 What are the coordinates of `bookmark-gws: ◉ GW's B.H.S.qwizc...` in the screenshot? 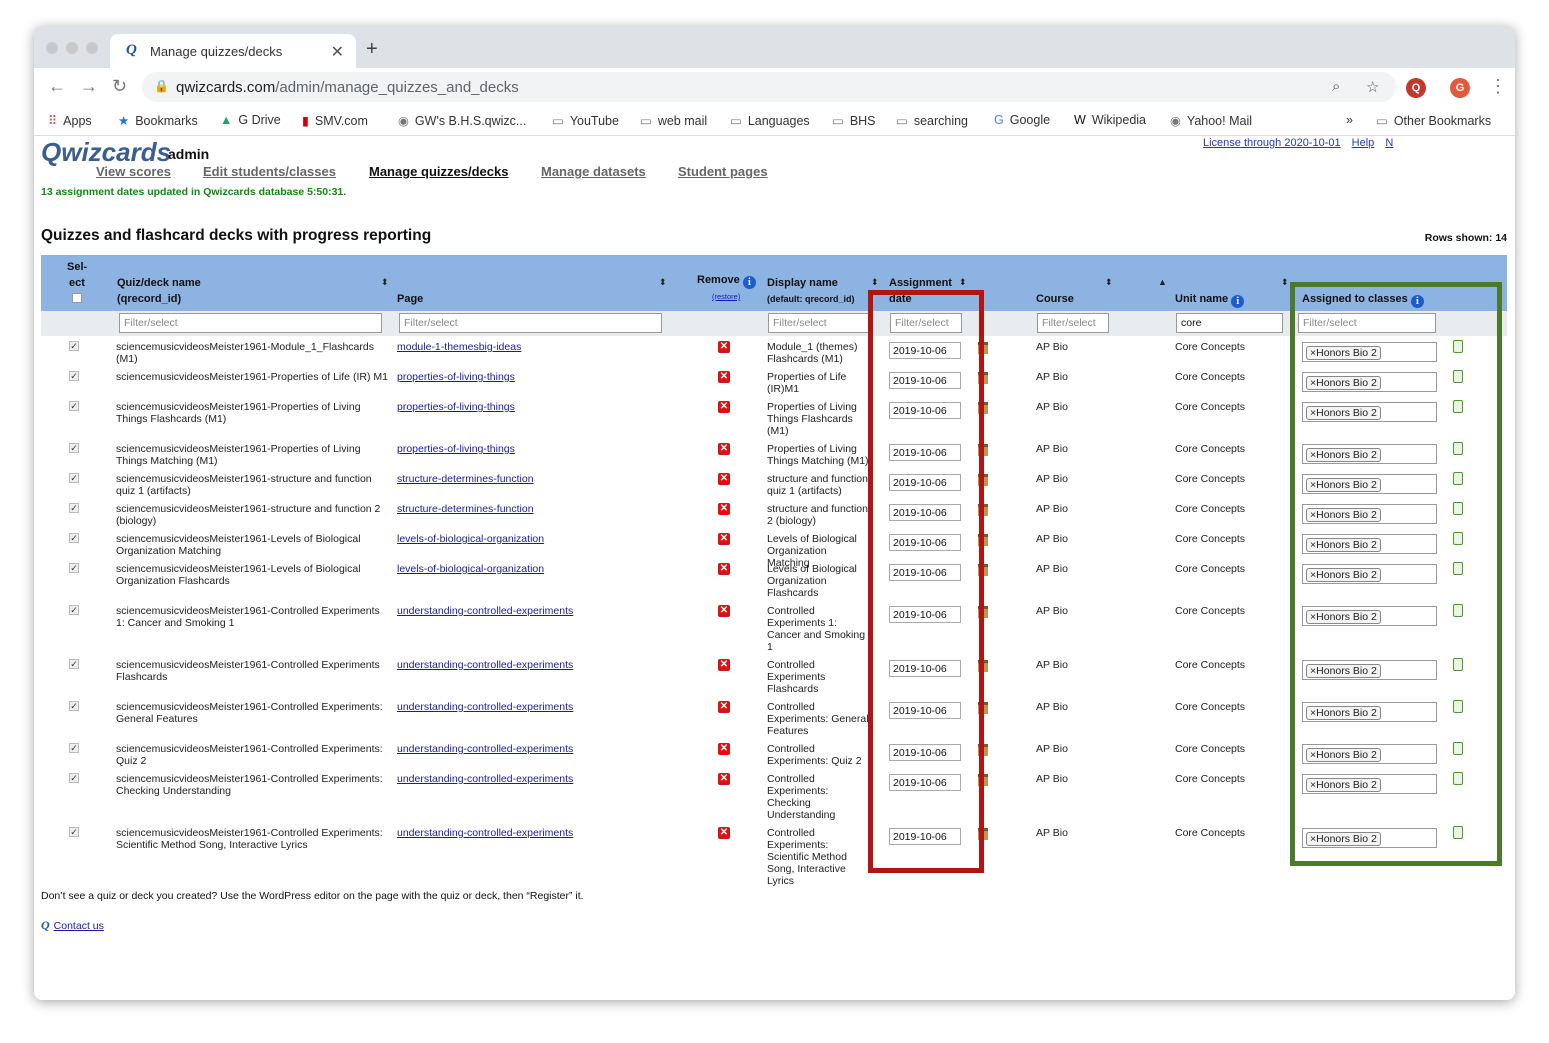 It's located at (462, 120).